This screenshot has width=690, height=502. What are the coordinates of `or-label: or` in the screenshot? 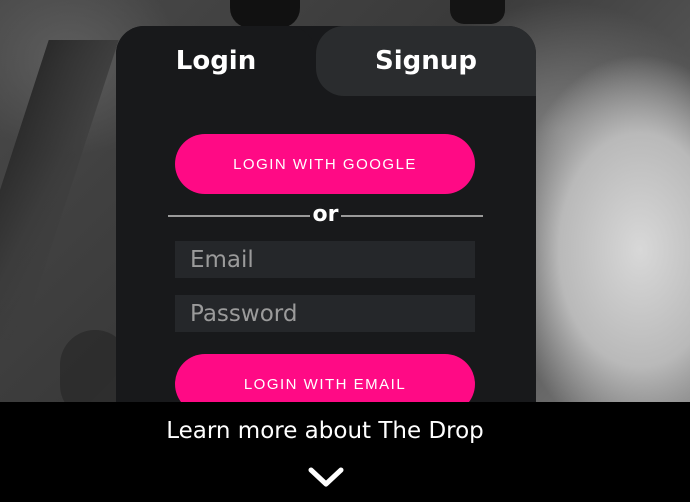 It's located at (325, 214).